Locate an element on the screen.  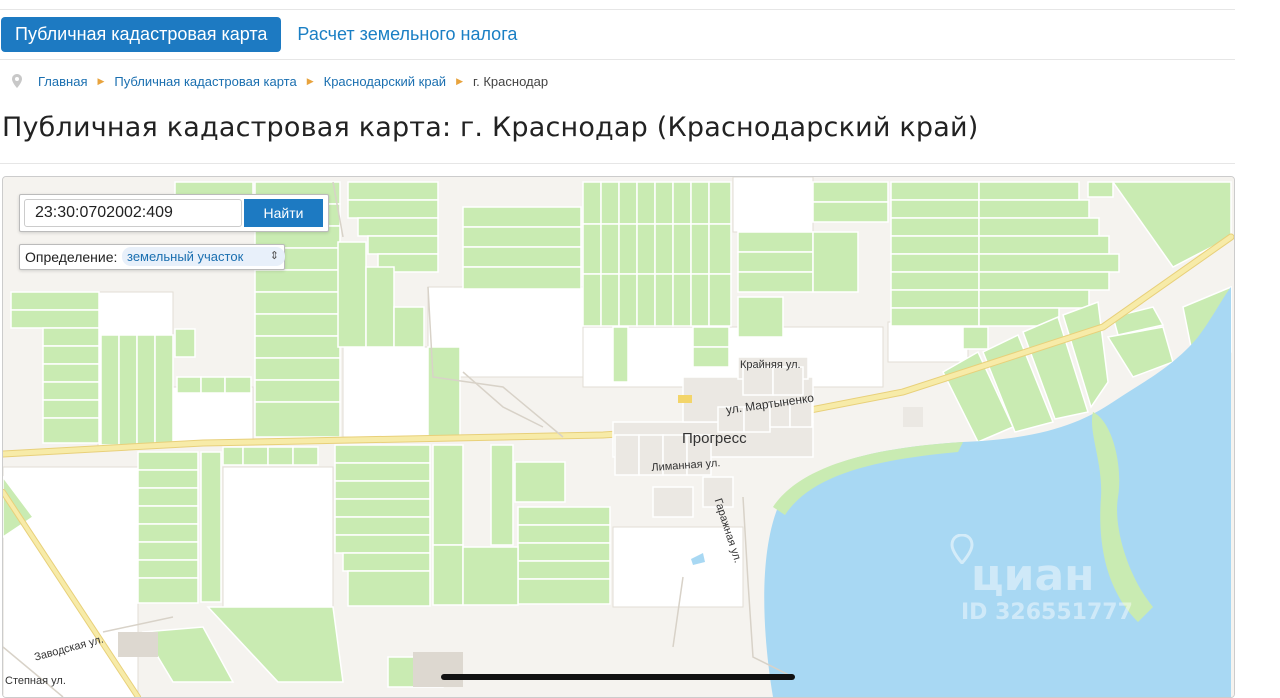
tab-cadastral-map: Публичная кадастровая карта is located at coordinates (141, 34).